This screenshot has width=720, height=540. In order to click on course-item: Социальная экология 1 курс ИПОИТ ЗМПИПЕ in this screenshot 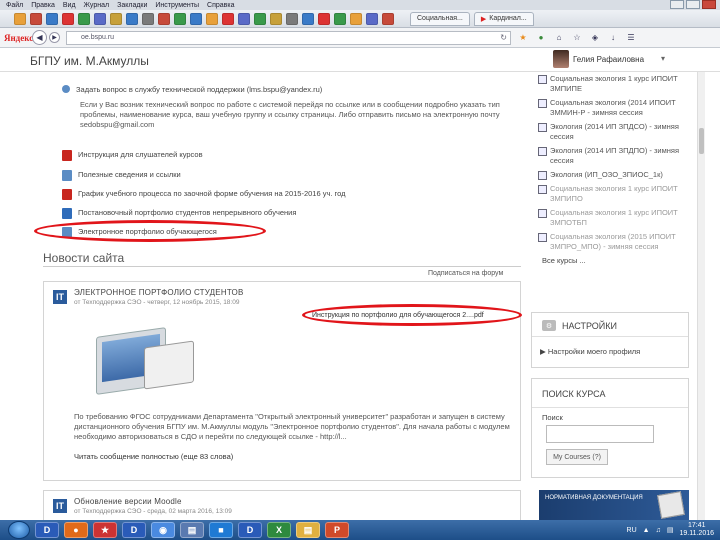, I will do `click(613, 84)`.